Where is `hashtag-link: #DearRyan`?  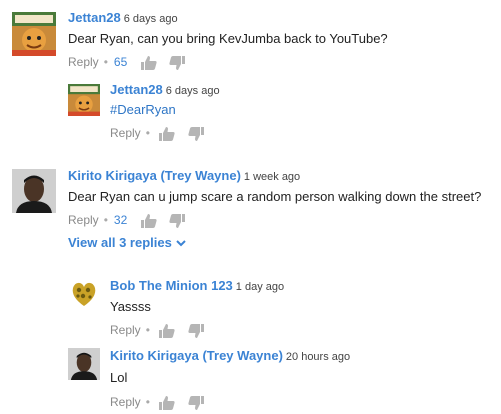 hashtag-link: #DearRyan is located at coordinates (143, 110).